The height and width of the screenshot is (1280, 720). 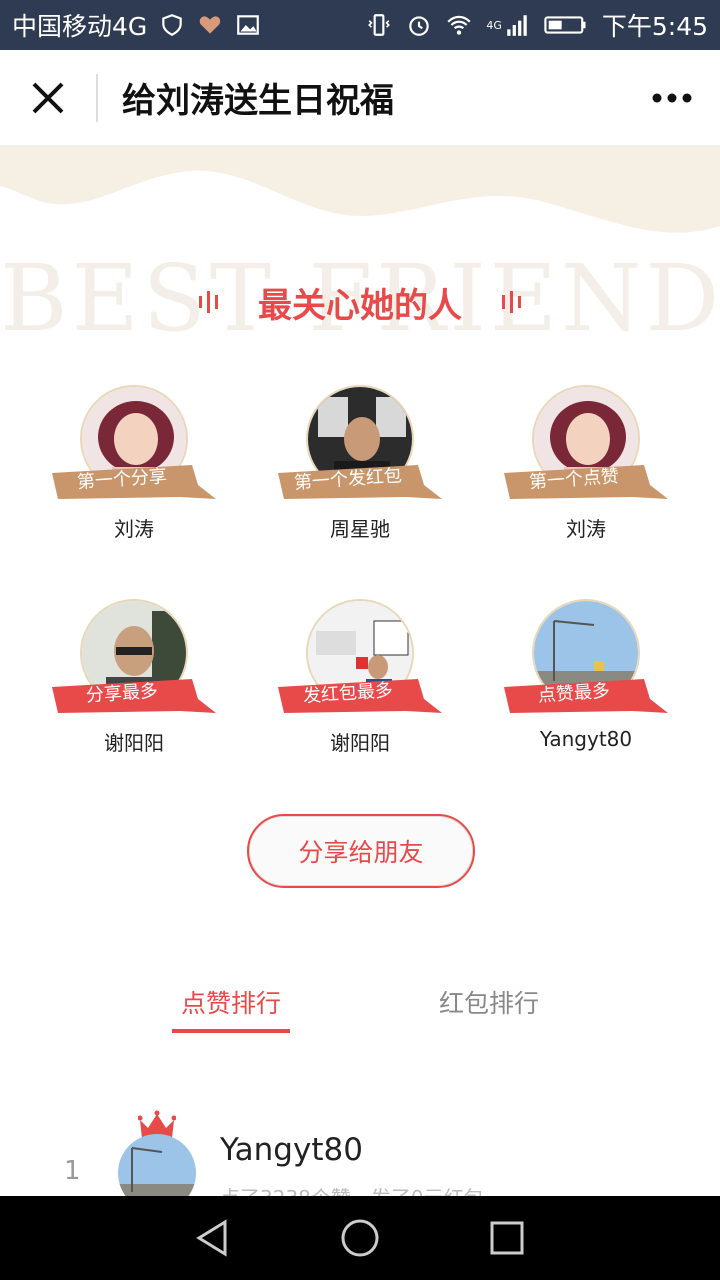 I want to click on rank-number: 1, so click(x=72, y=1171).